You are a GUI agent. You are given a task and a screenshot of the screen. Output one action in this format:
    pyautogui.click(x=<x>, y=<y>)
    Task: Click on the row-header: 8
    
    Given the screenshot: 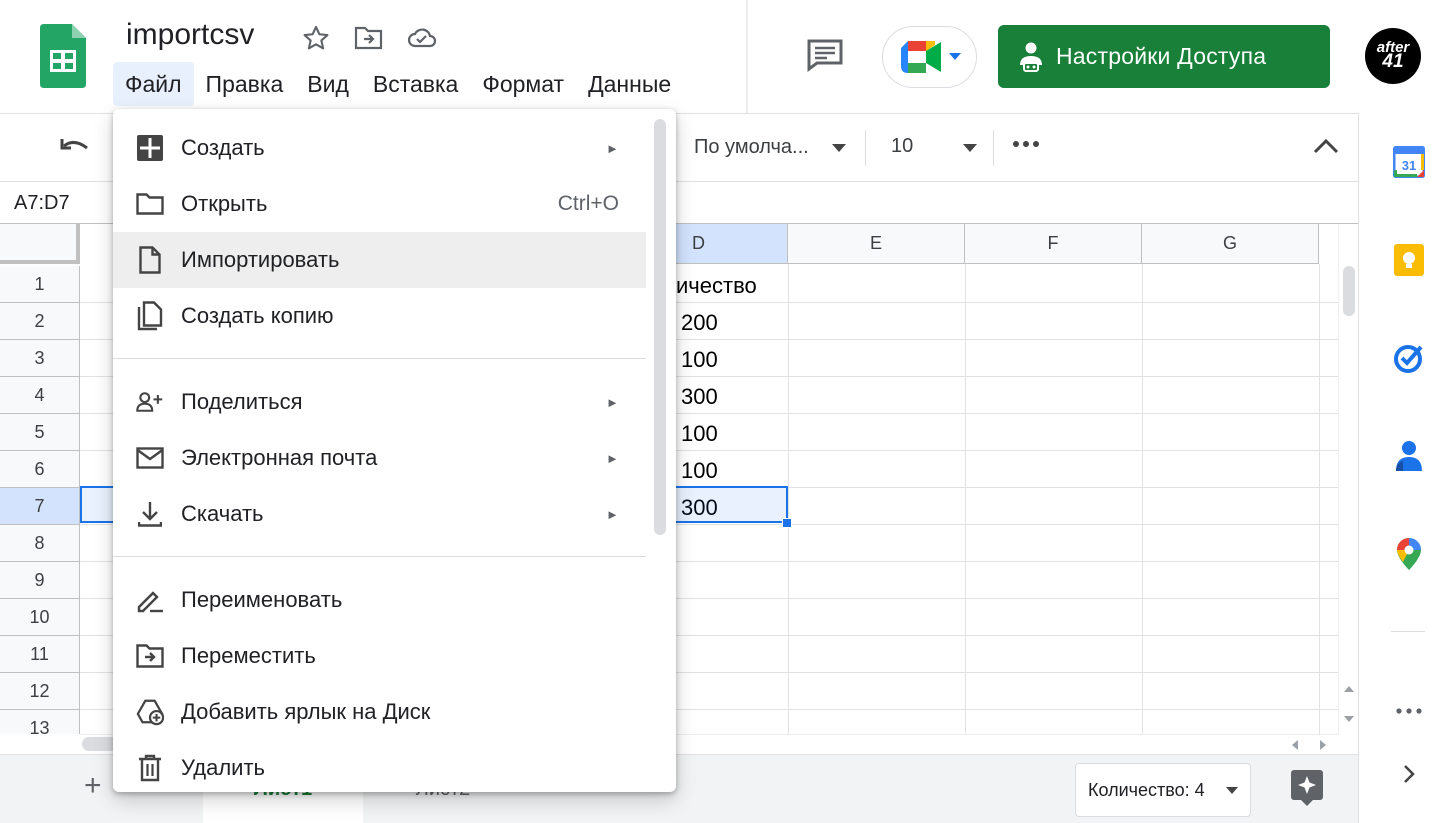 What is the action you would take?
    pyautogui.click(x=40, y=543)
    